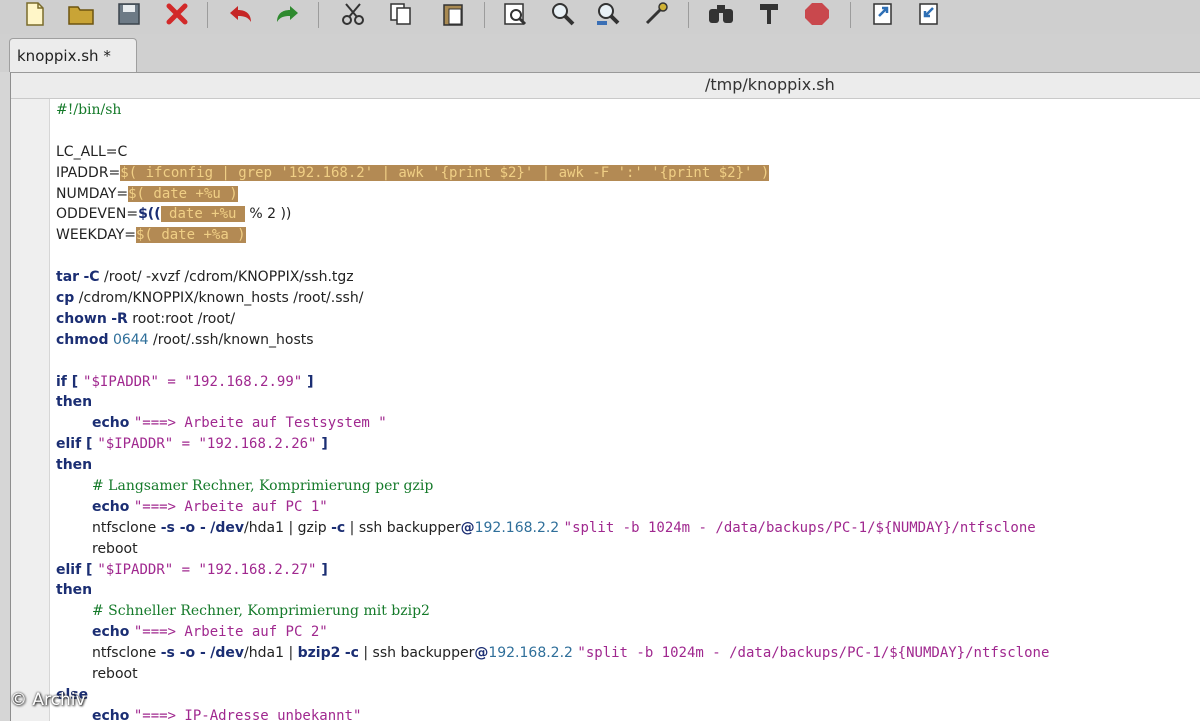 The width and height of the screenshot is (1200, 721). I want to click on code-line: echo "===> Arbeite auf PC 2", so click(628, 632).